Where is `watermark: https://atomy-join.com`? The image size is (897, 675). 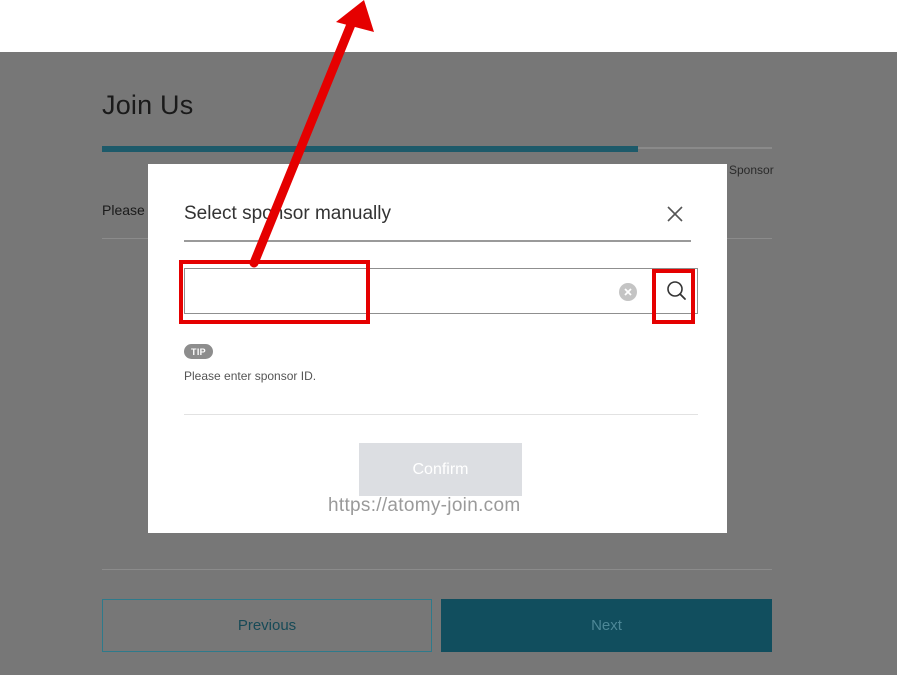 watermark: https://atomy-join.com is located at coordinates (424, 505).